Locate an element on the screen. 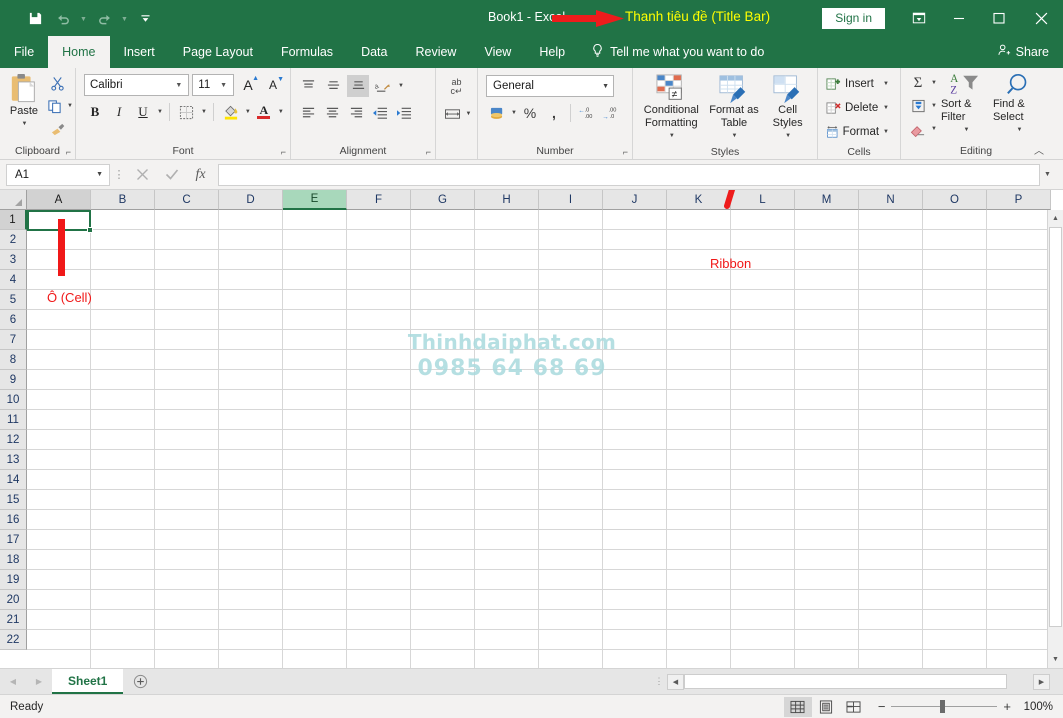  column-header-i: I is located at coordinates (571, 200).